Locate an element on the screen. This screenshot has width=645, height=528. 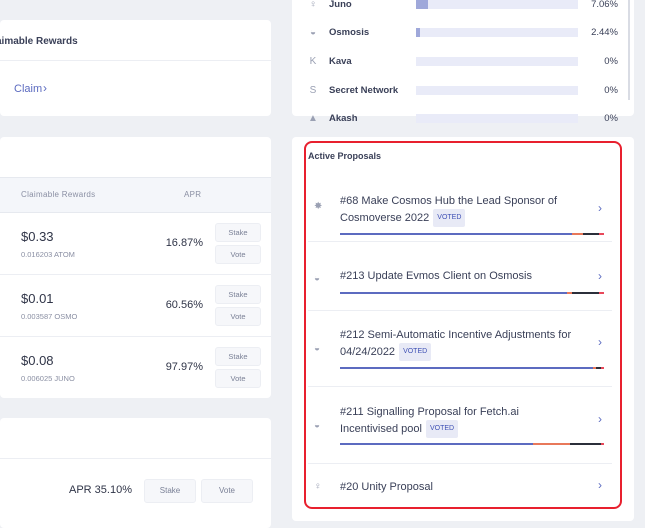
reward-token-amount: 0.006025 JUNO is located at coordinates (48, 378).